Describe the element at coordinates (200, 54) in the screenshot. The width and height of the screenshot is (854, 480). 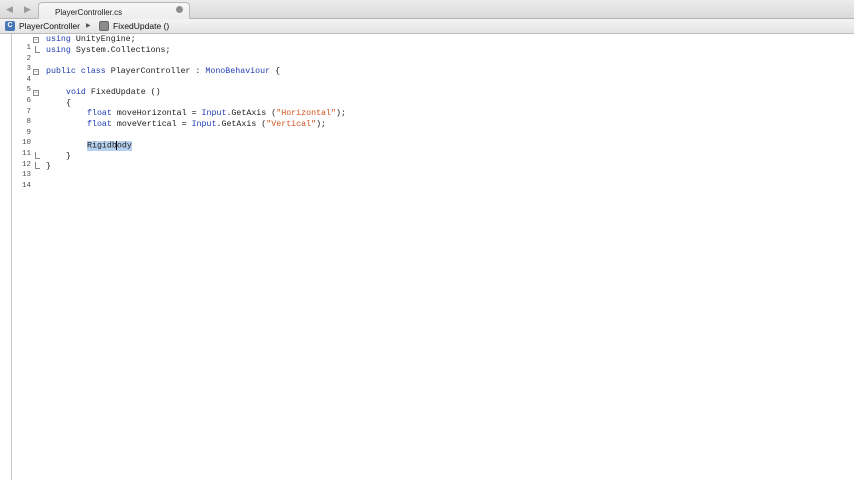
I see `code-line: 2 using System.Collections;` at that location.